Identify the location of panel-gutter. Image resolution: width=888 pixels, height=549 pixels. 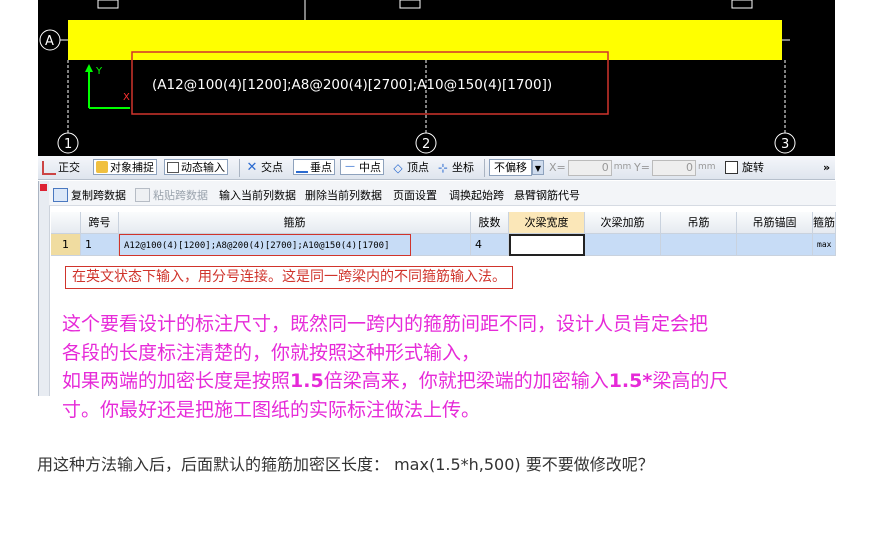
(44, 288).